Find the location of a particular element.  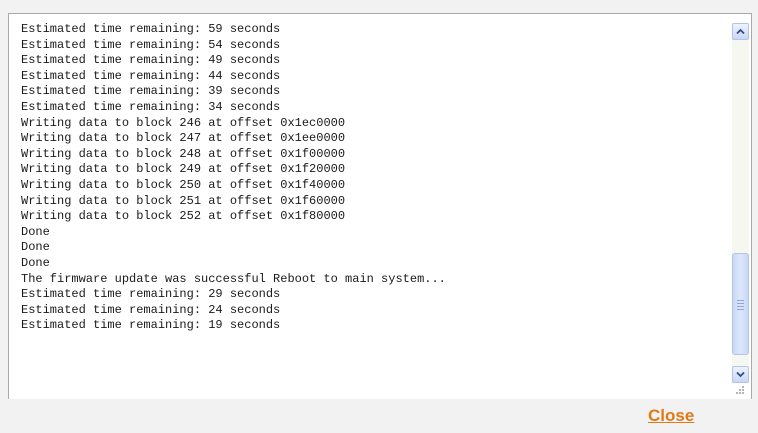

log-line: Estimated time remaining: 54 seconds is located at coordinates (151, 44).